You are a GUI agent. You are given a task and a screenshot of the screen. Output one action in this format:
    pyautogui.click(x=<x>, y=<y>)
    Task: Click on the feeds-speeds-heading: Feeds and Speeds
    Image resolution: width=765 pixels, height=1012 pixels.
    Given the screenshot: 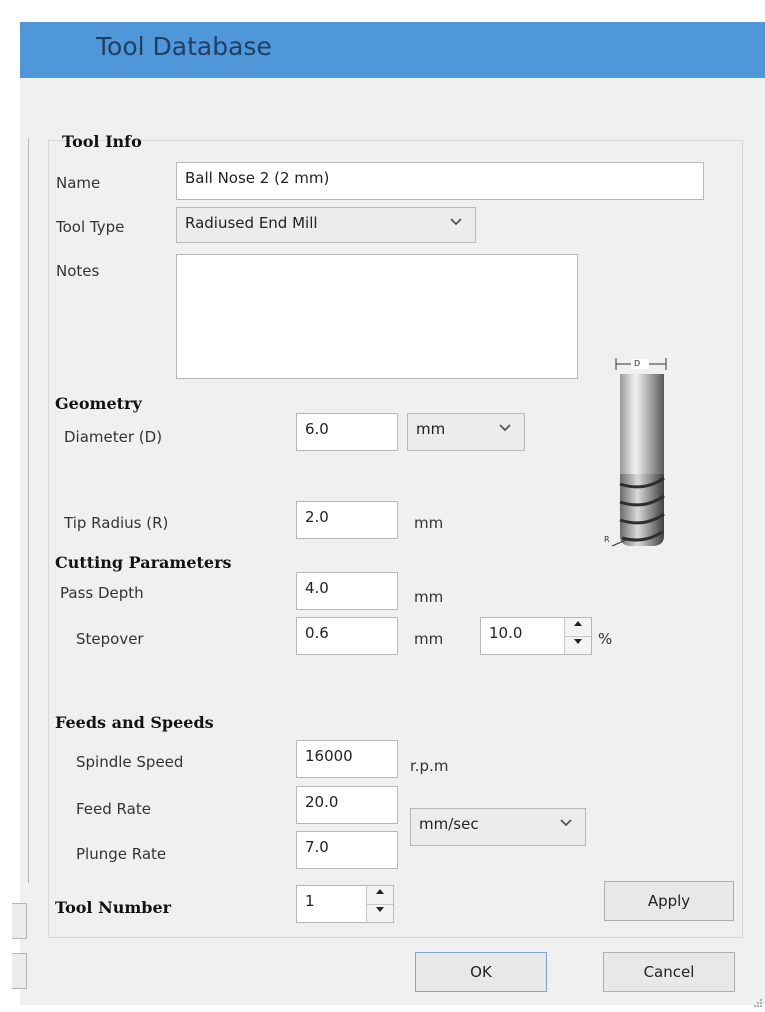 What is the action you would take?
    pyautogui.click(x=134, y=722)
    